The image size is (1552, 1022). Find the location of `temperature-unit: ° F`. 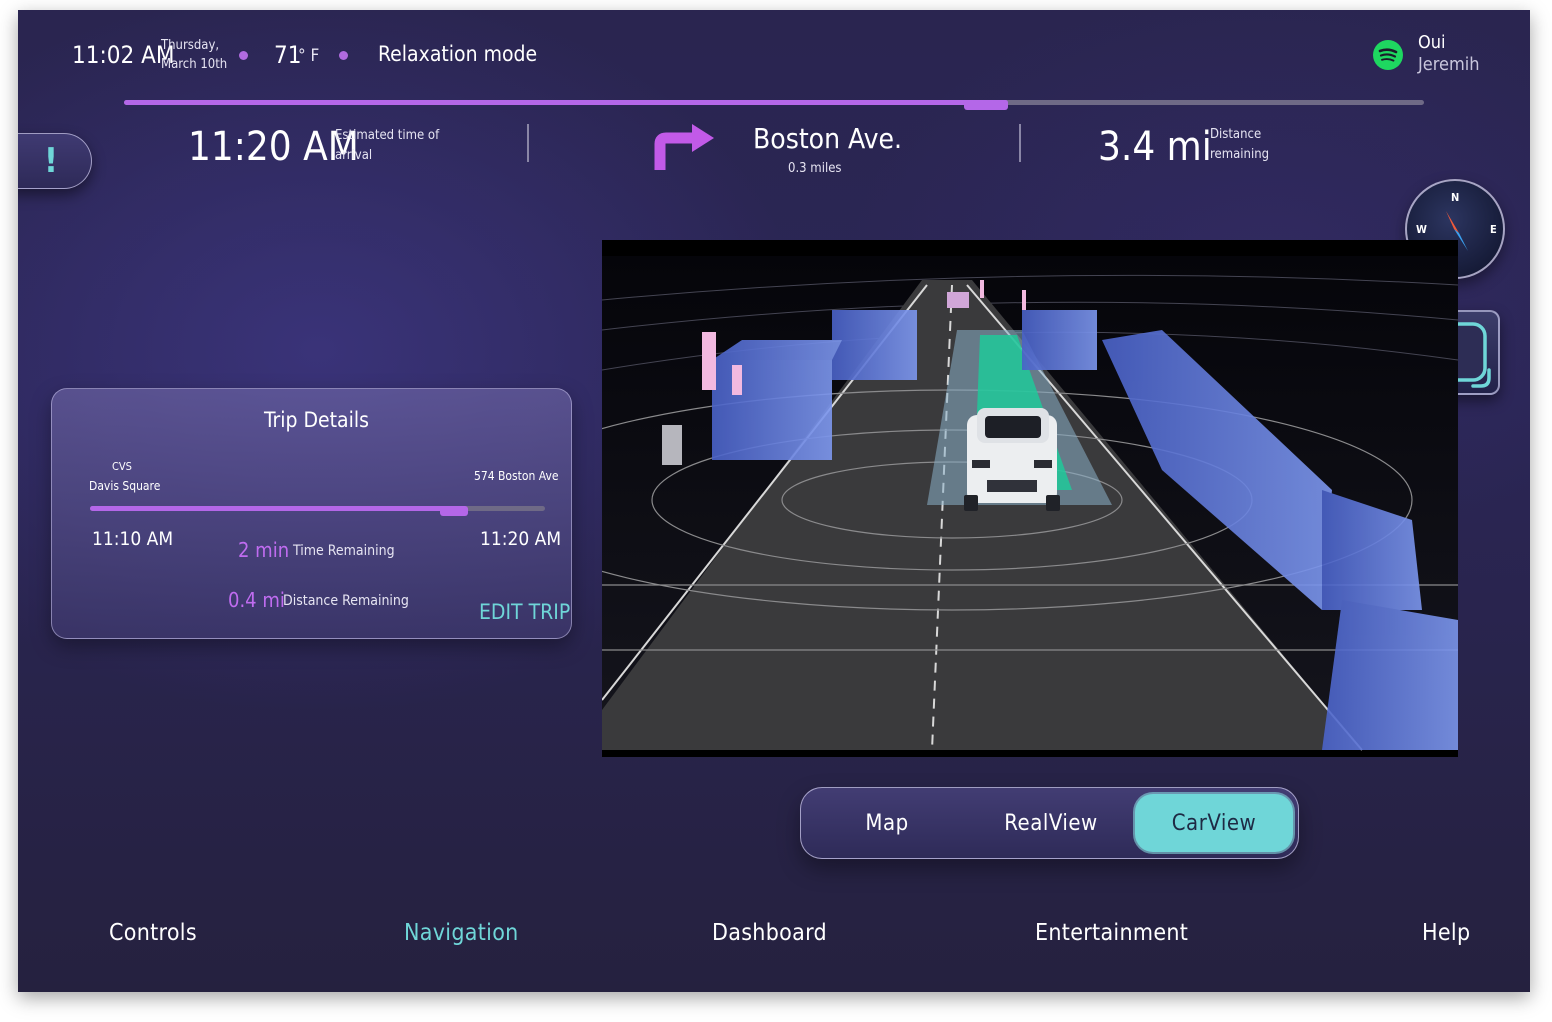

temperature-unit: ° F is located at coordinates (309, 56).